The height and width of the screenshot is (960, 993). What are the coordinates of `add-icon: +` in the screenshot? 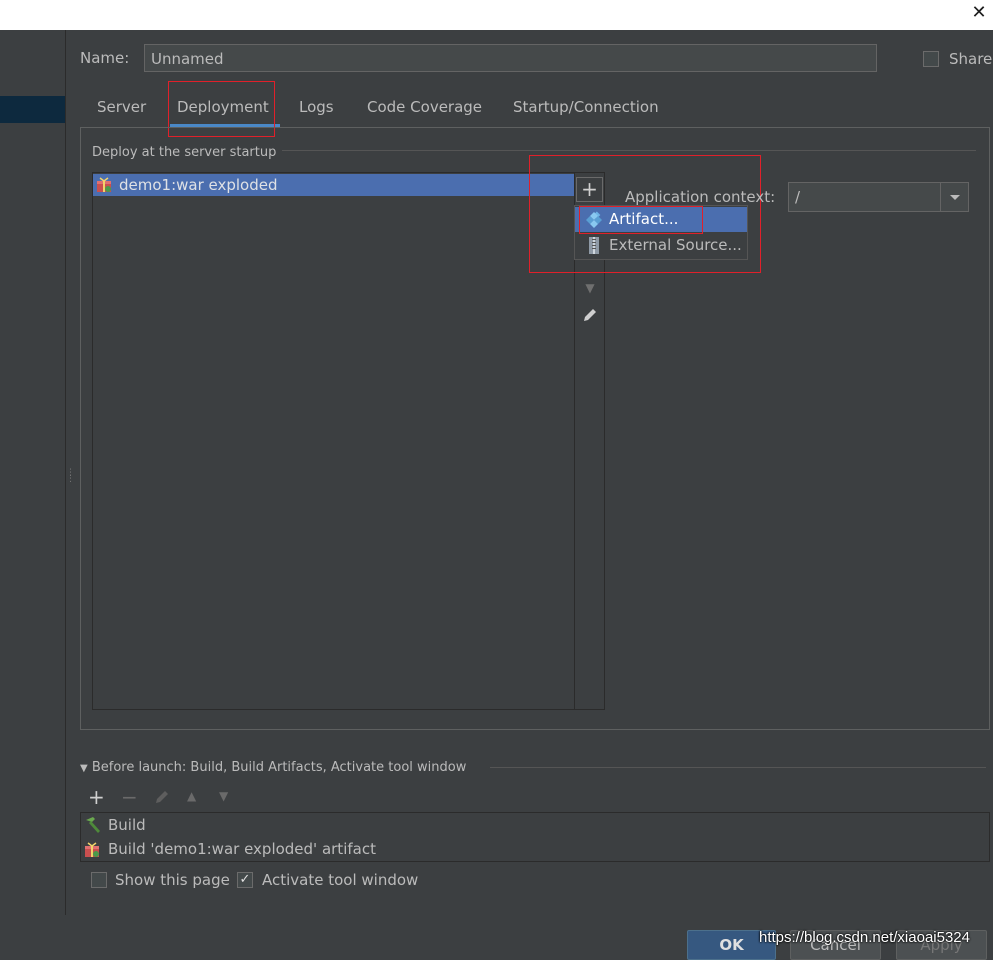 It's located at (96, 797).